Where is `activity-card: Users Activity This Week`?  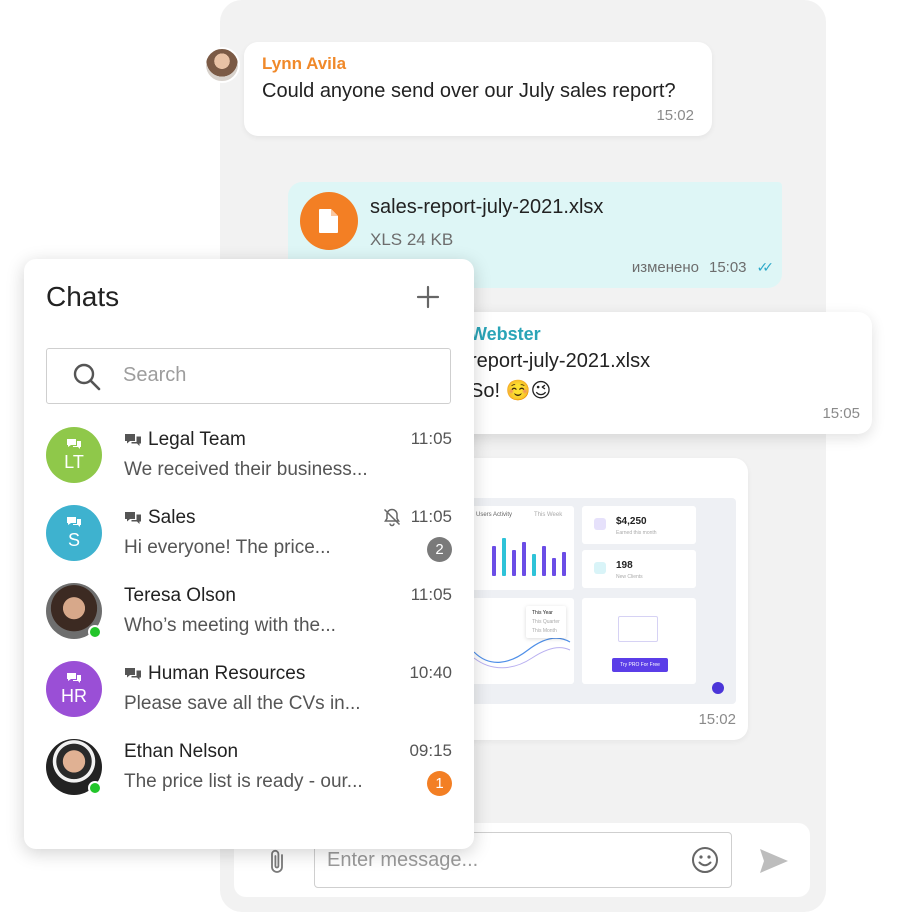
activity-card: Users Activity This Week is located at coordinates (522, 548).